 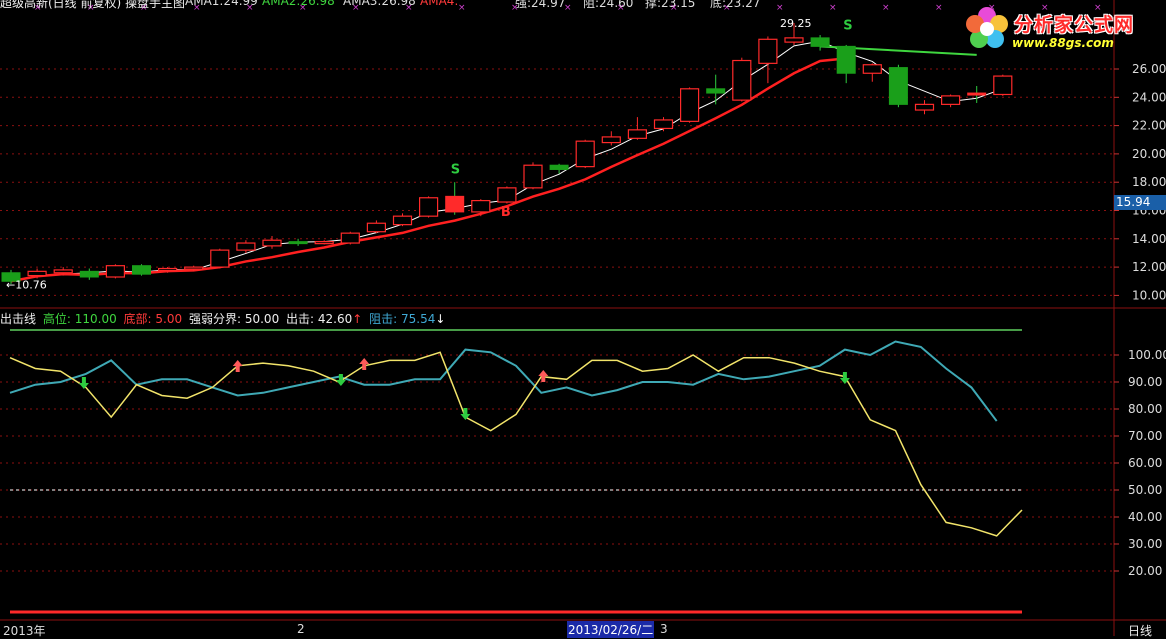 I want to click on indicator-tick-label: 60.00, so click(x=1145, y=463).